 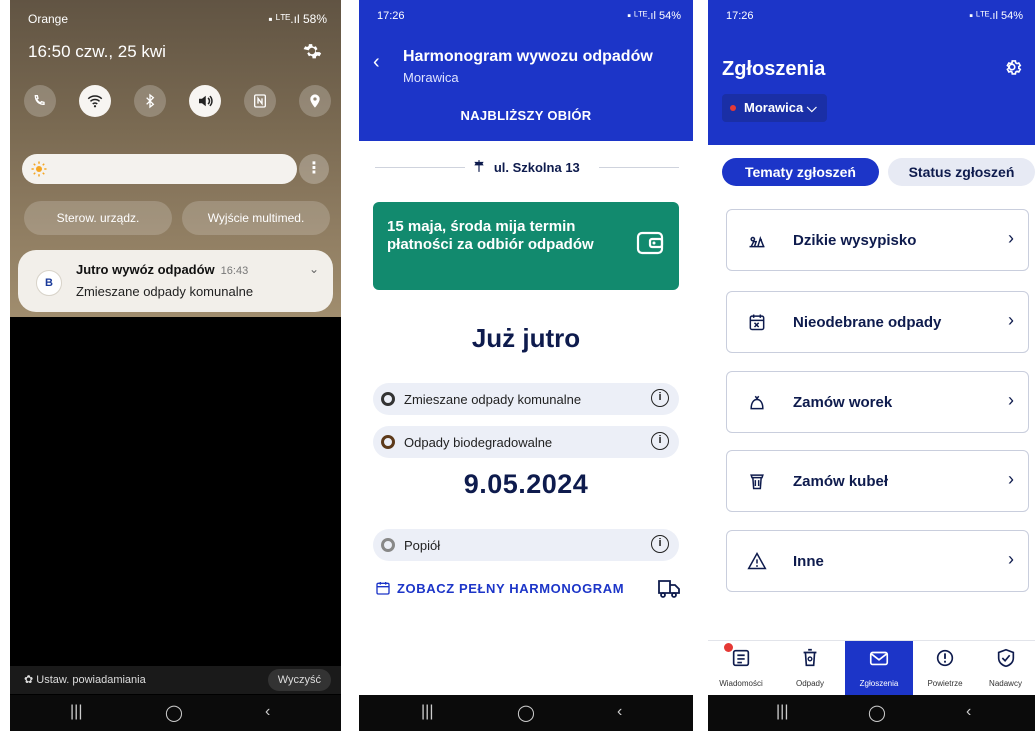 What do you see at coordinates (97, 51) in the screenshot?
I see `date-time: 16:50 czw., 25 kwi` at bounding box center [97, 51].